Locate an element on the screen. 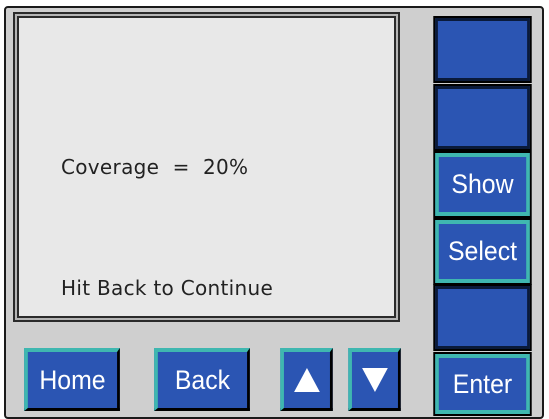  continue-hint: Hit Back to Continue is located at coordinates (167, 288).